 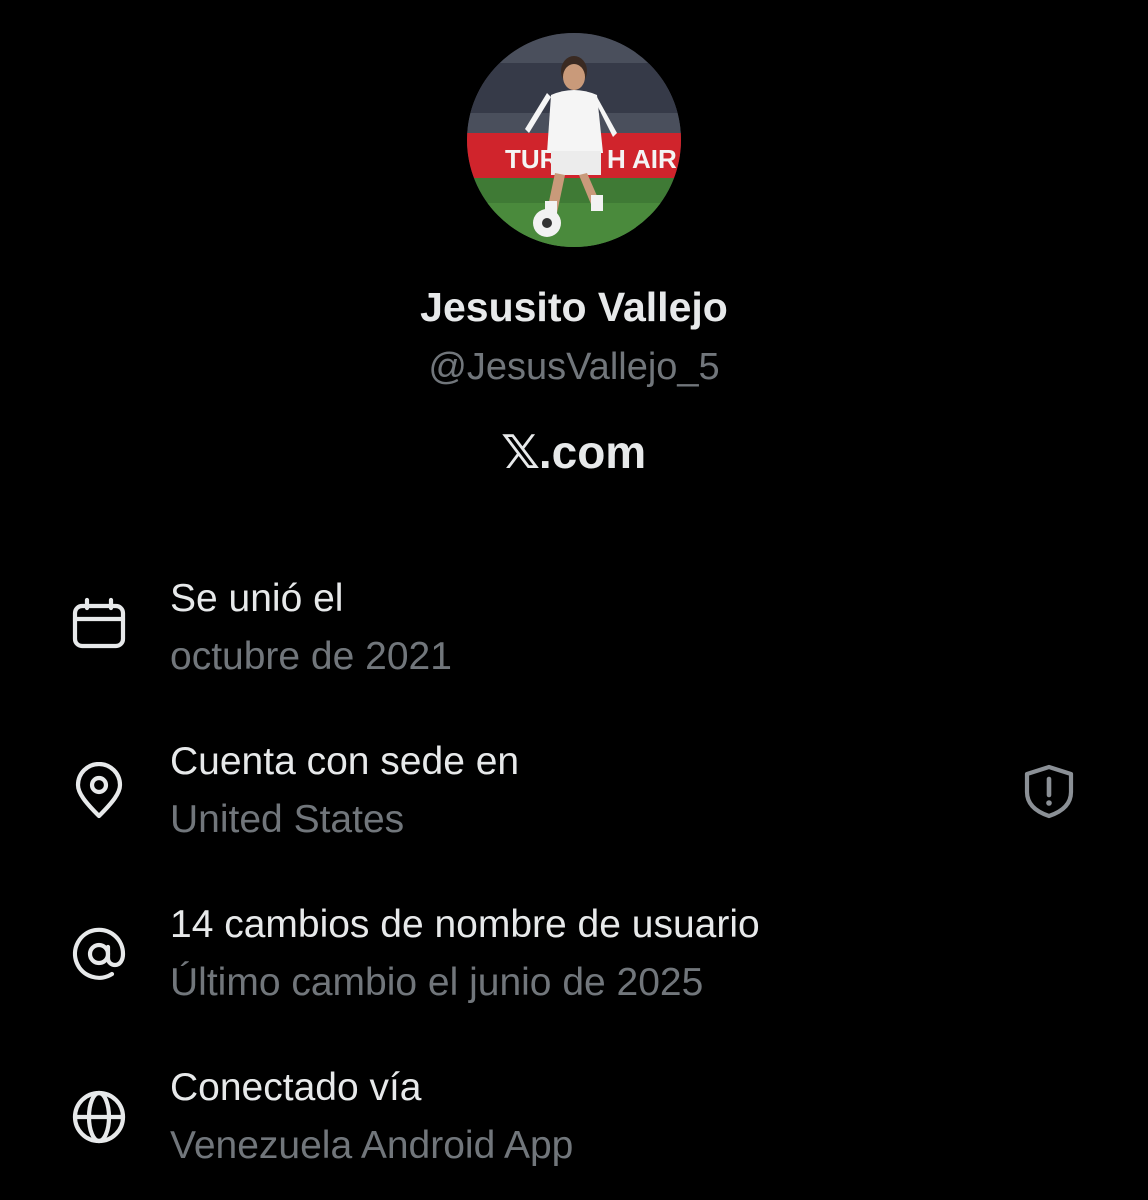 I want to click on location-pin-icon, so click(x=99, y=791).